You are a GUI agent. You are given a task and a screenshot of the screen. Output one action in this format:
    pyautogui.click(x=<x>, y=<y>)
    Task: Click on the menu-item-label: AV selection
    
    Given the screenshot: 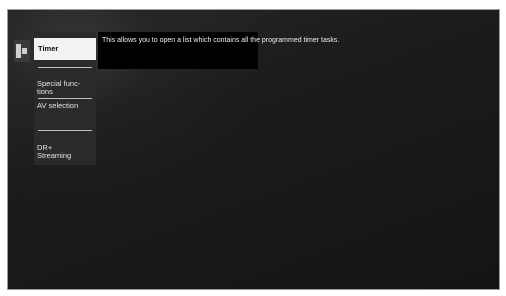 What is the action you would take?
    pyautogui.click(x=58, y=105)
    